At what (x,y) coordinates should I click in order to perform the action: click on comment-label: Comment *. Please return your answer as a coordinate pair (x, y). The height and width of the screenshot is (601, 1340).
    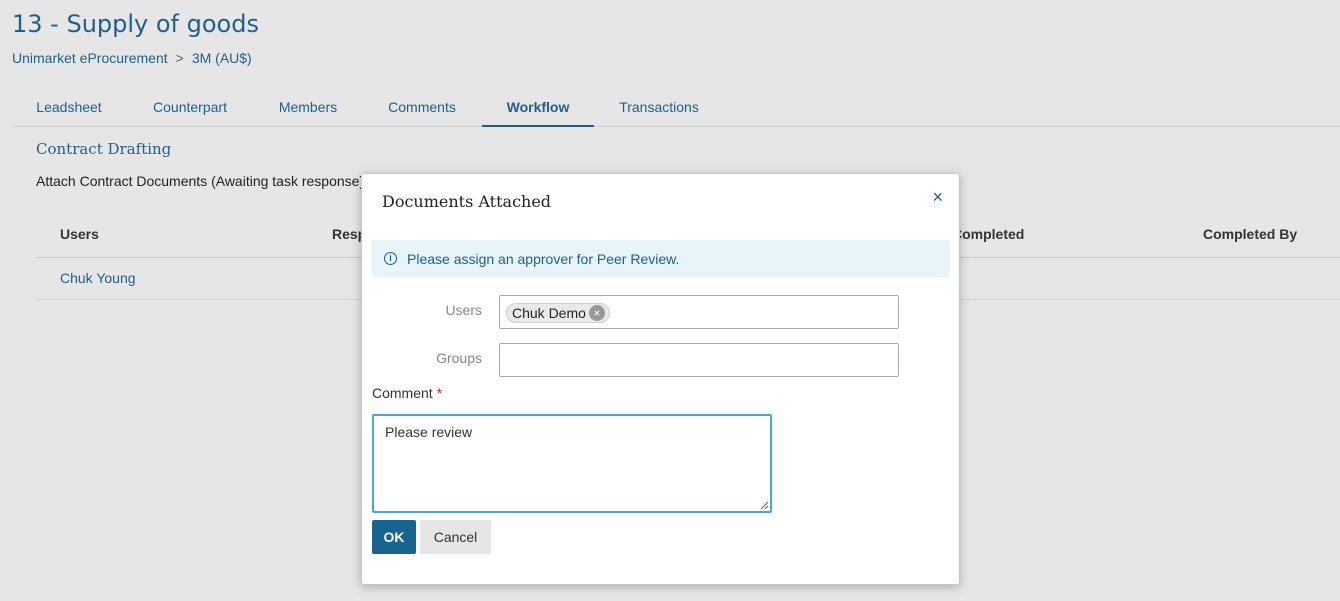
    Looking at the image, I should click on (407, 393).